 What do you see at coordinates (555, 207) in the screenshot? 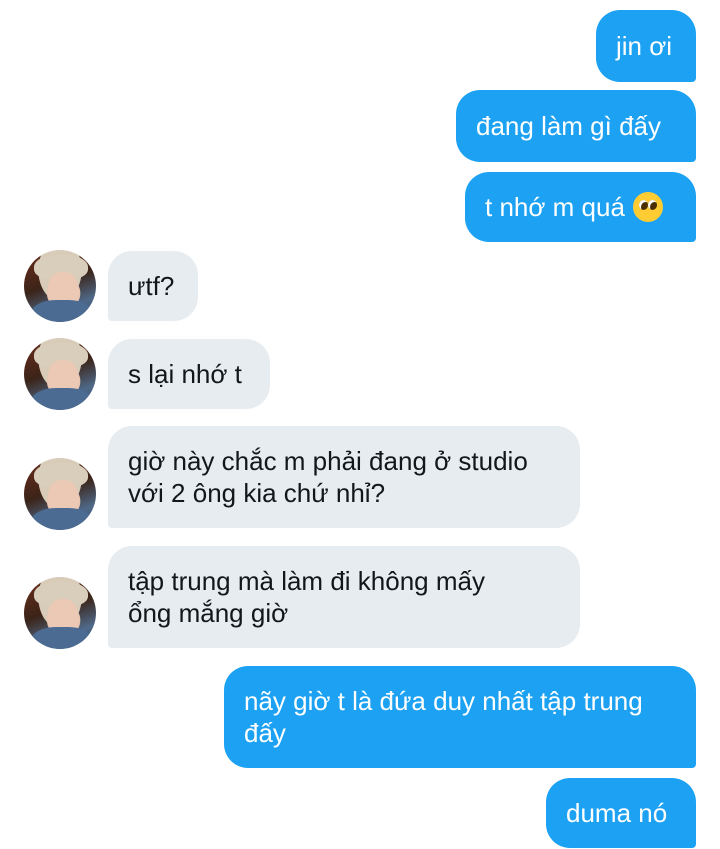
I see `message-text: t nhớ m quá` at bounding box center [555, 207].